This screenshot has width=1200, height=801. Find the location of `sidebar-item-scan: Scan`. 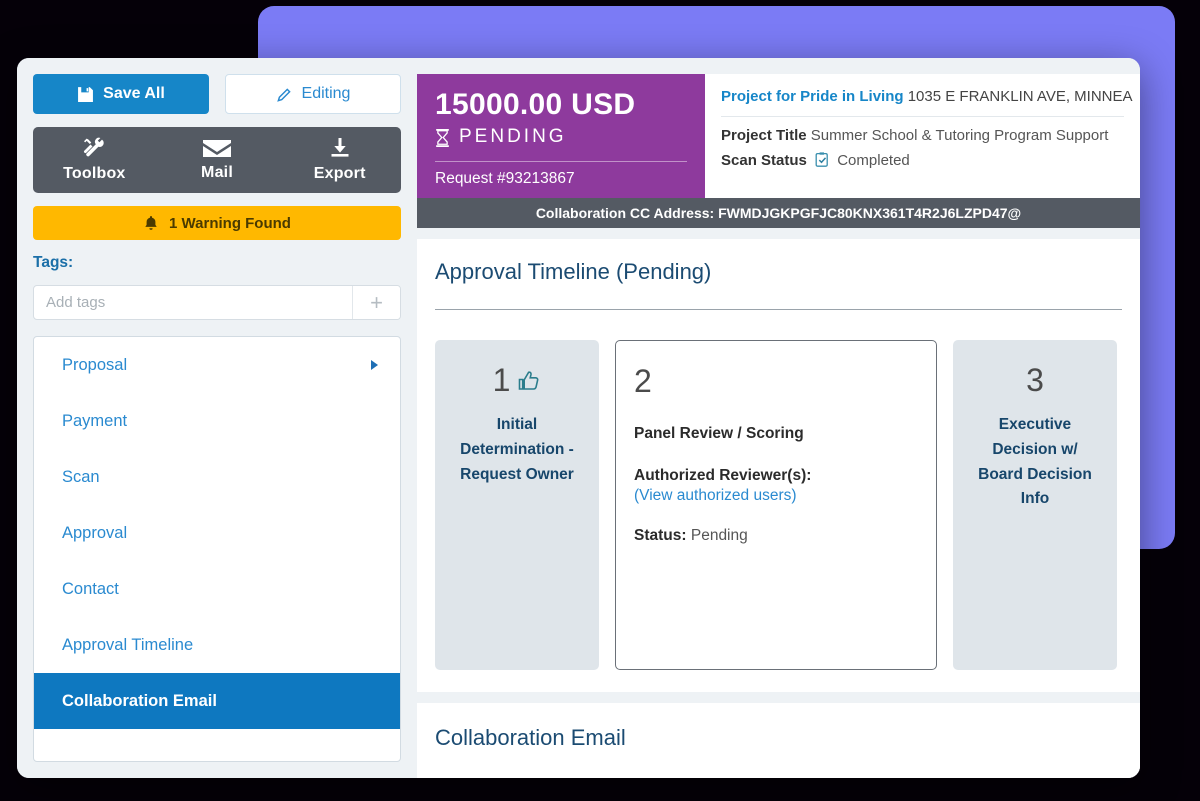

sidebar-item-scan: Scan is located at coordinates (217, 477).